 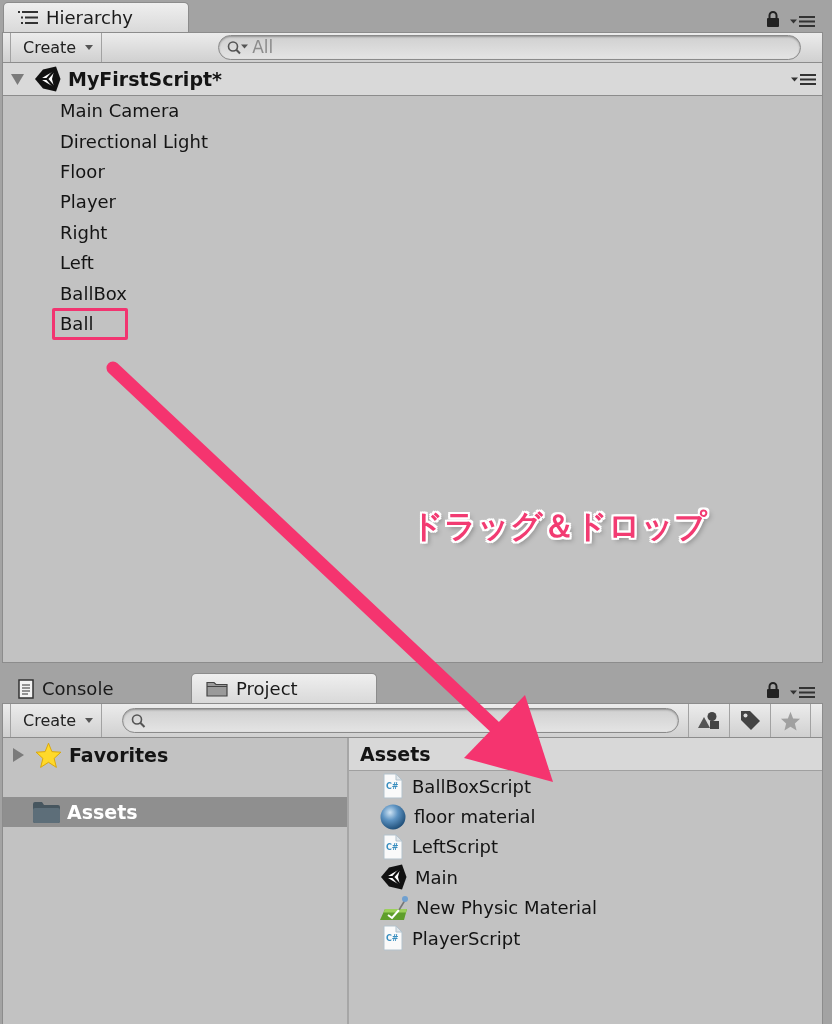 What do you see at coordinates (145, 79) in the screenshot?
I see `scene-name: MyFirstScript*` at bounding box center [145, 79].